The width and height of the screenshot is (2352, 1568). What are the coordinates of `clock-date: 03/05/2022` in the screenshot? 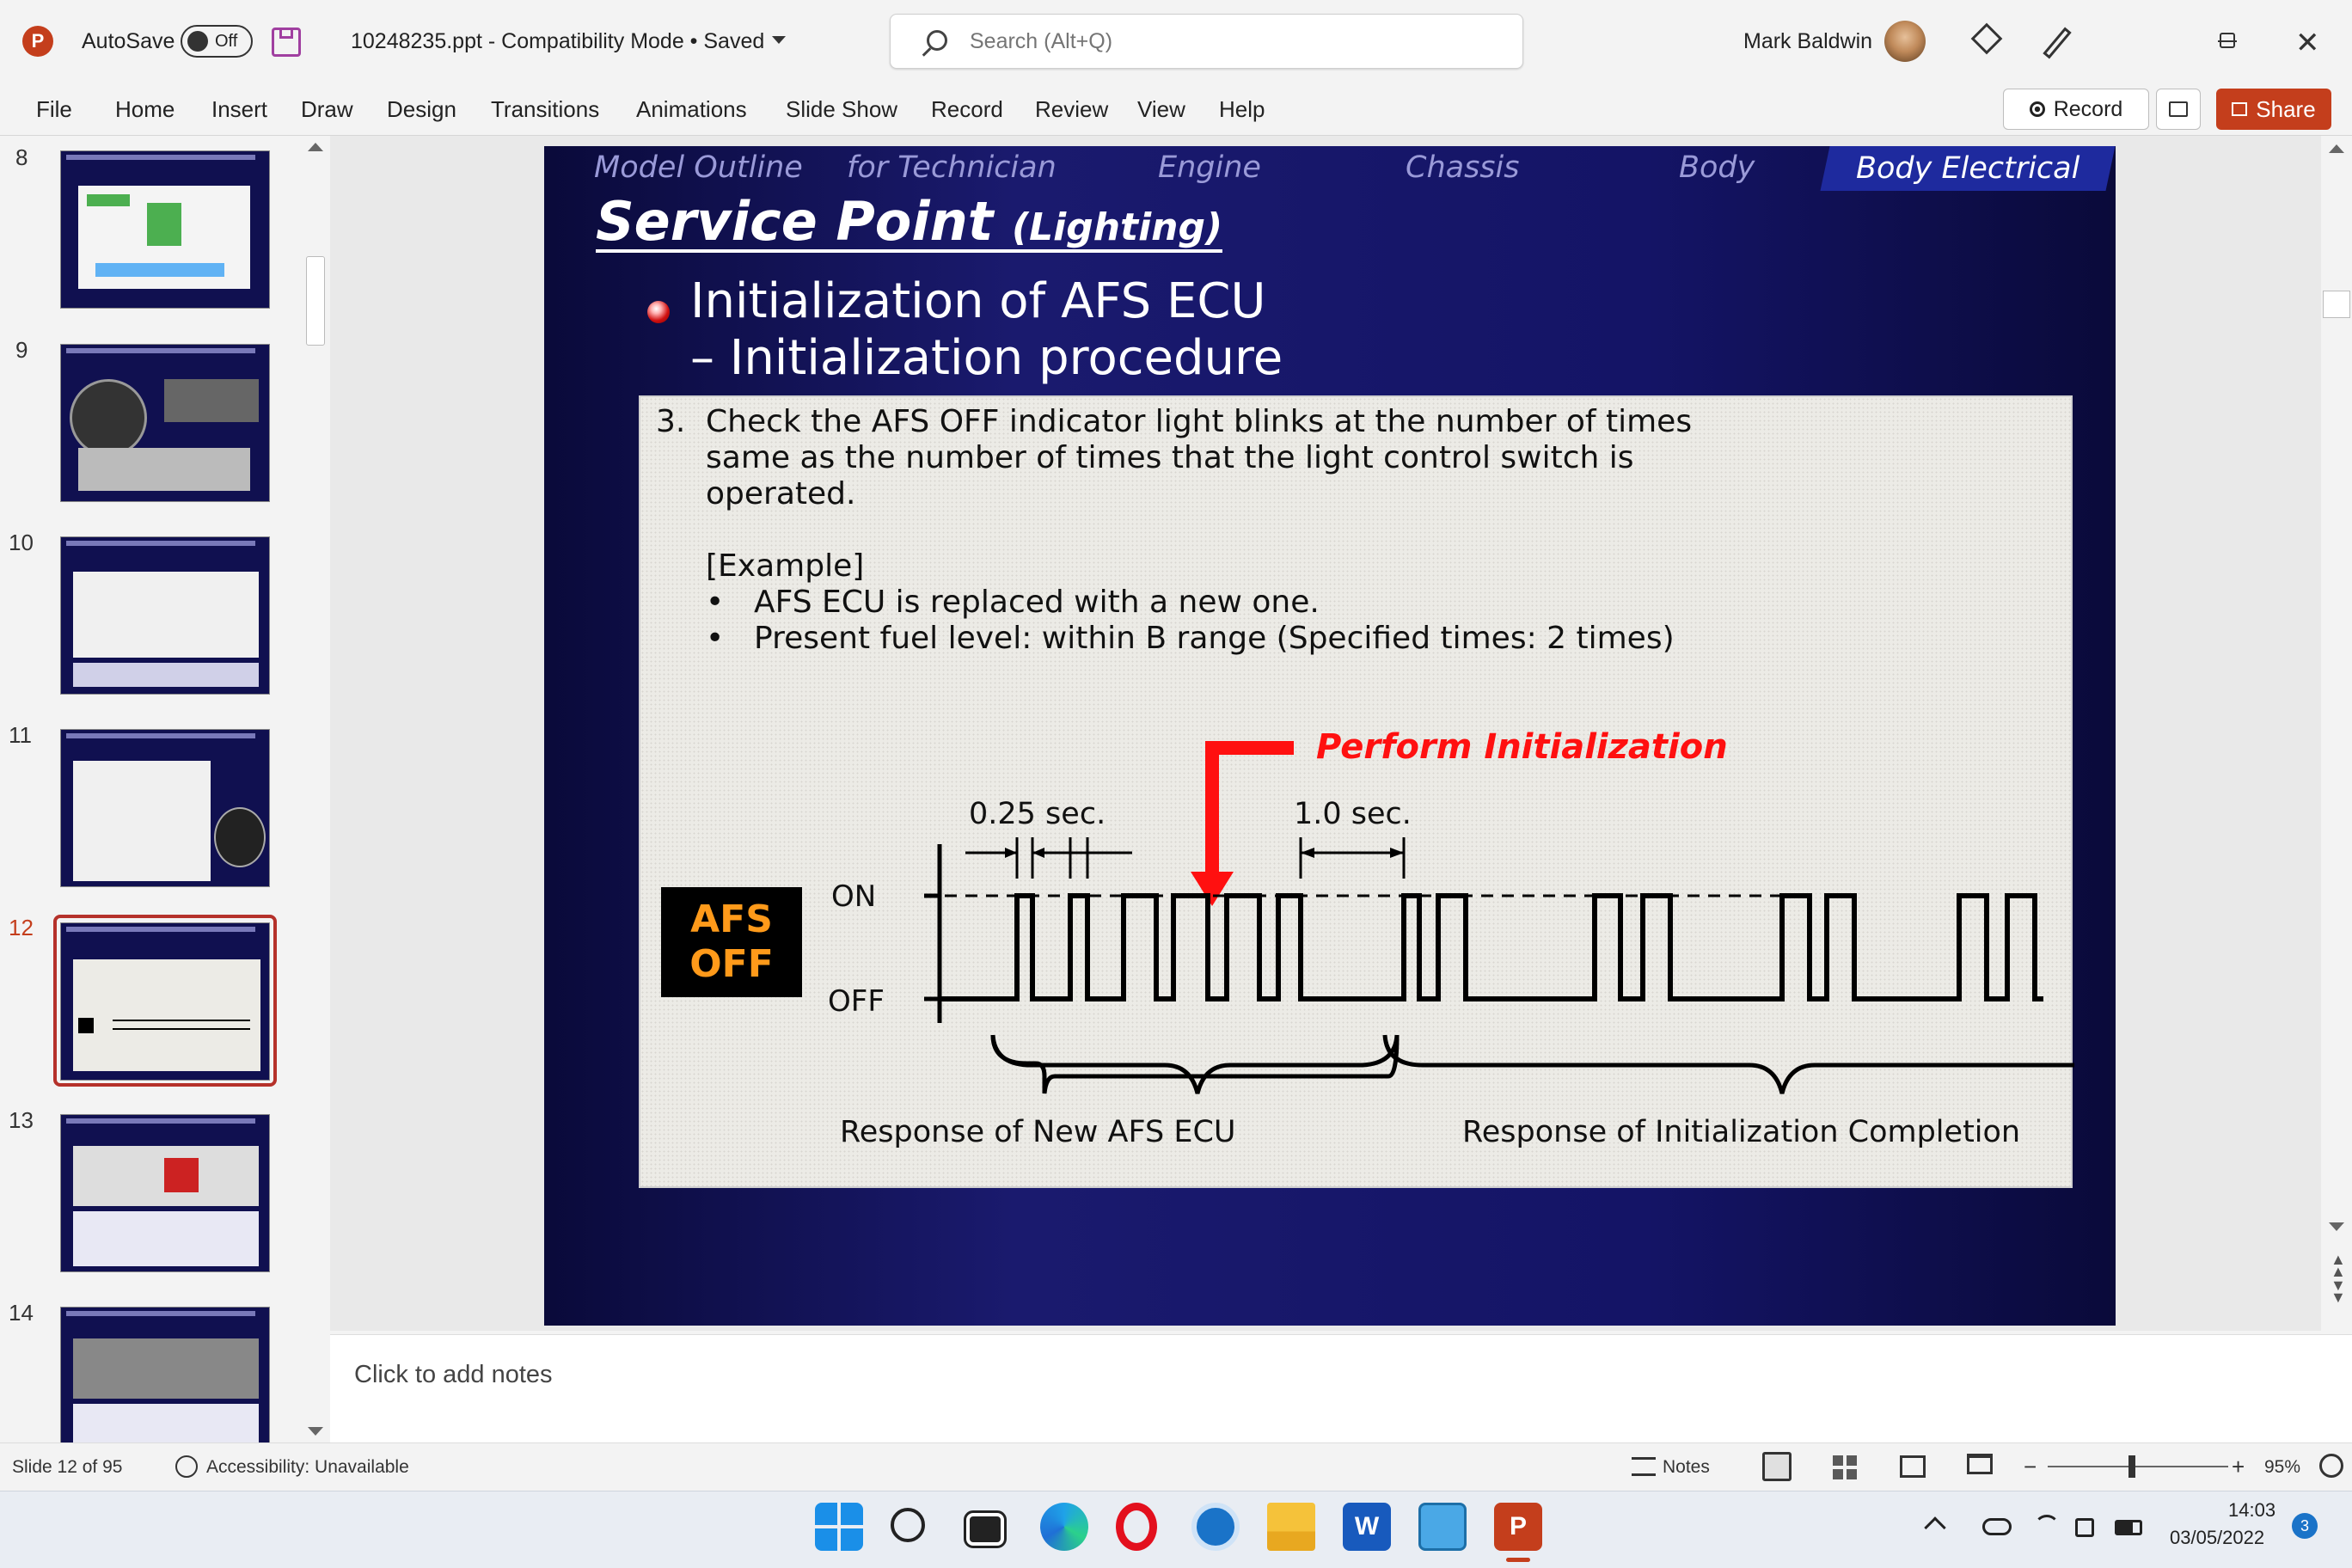 It's located at (2217, 1538).